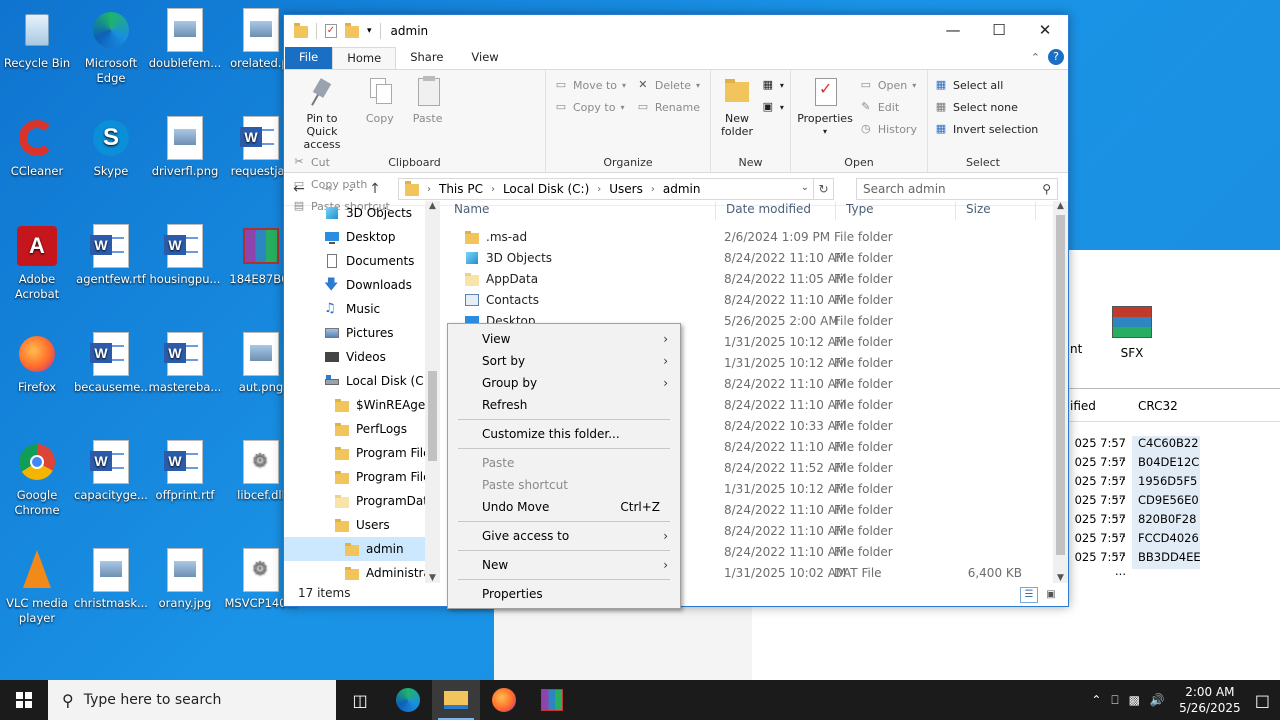 Image resolution: width=1280 pixels, height=720 pixels. What do you see at coordinates (750, 257) in the screenshot?
I see `file-row: 3D Objects 8/24/2022 11:10 AM File folder` at bounding box center [750, 257].